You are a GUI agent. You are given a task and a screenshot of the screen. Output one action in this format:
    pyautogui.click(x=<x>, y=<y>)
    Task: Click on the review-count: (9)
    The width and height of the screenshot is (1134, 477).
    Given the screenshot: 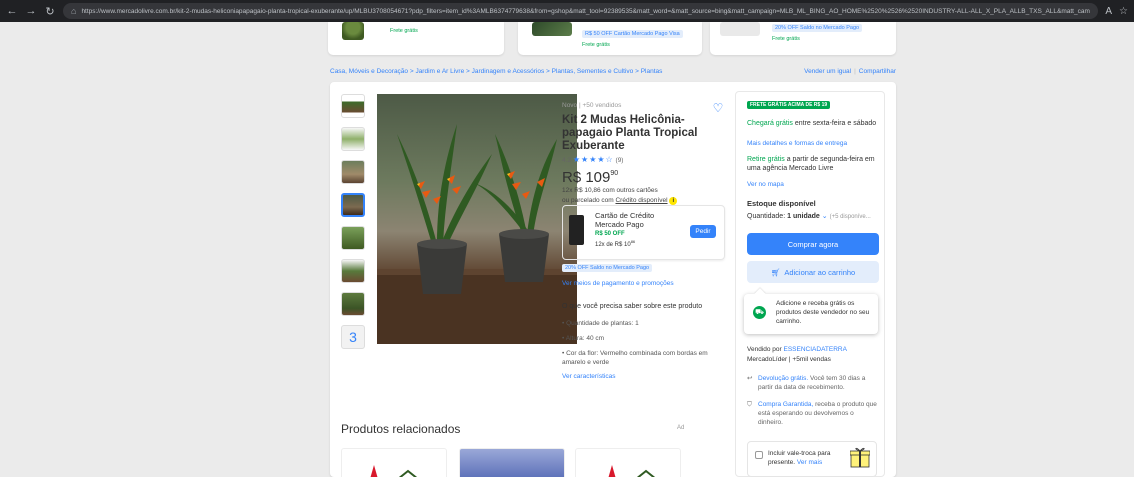 What is the action you would take?
    pyautogui.click(x=619, y=160)
    